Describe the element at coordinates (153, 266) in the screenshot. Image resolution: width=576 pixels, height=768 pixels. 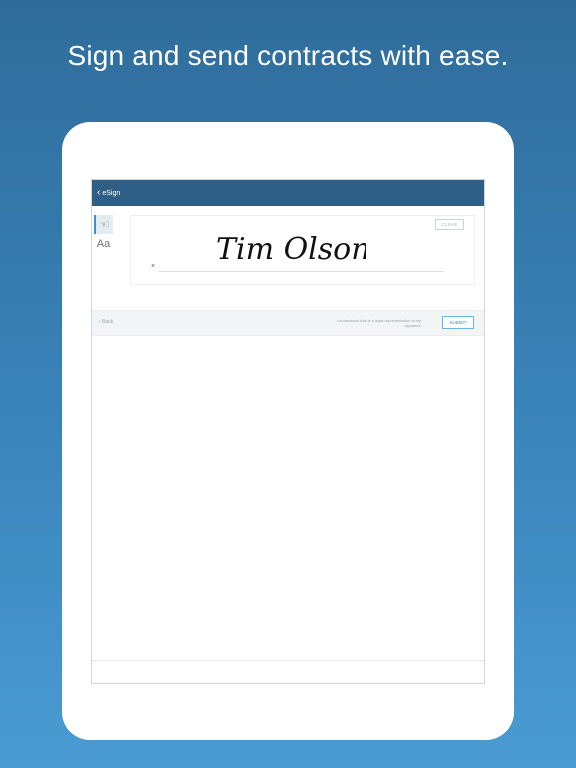
I see `signature-x-mark: ×` at that location.